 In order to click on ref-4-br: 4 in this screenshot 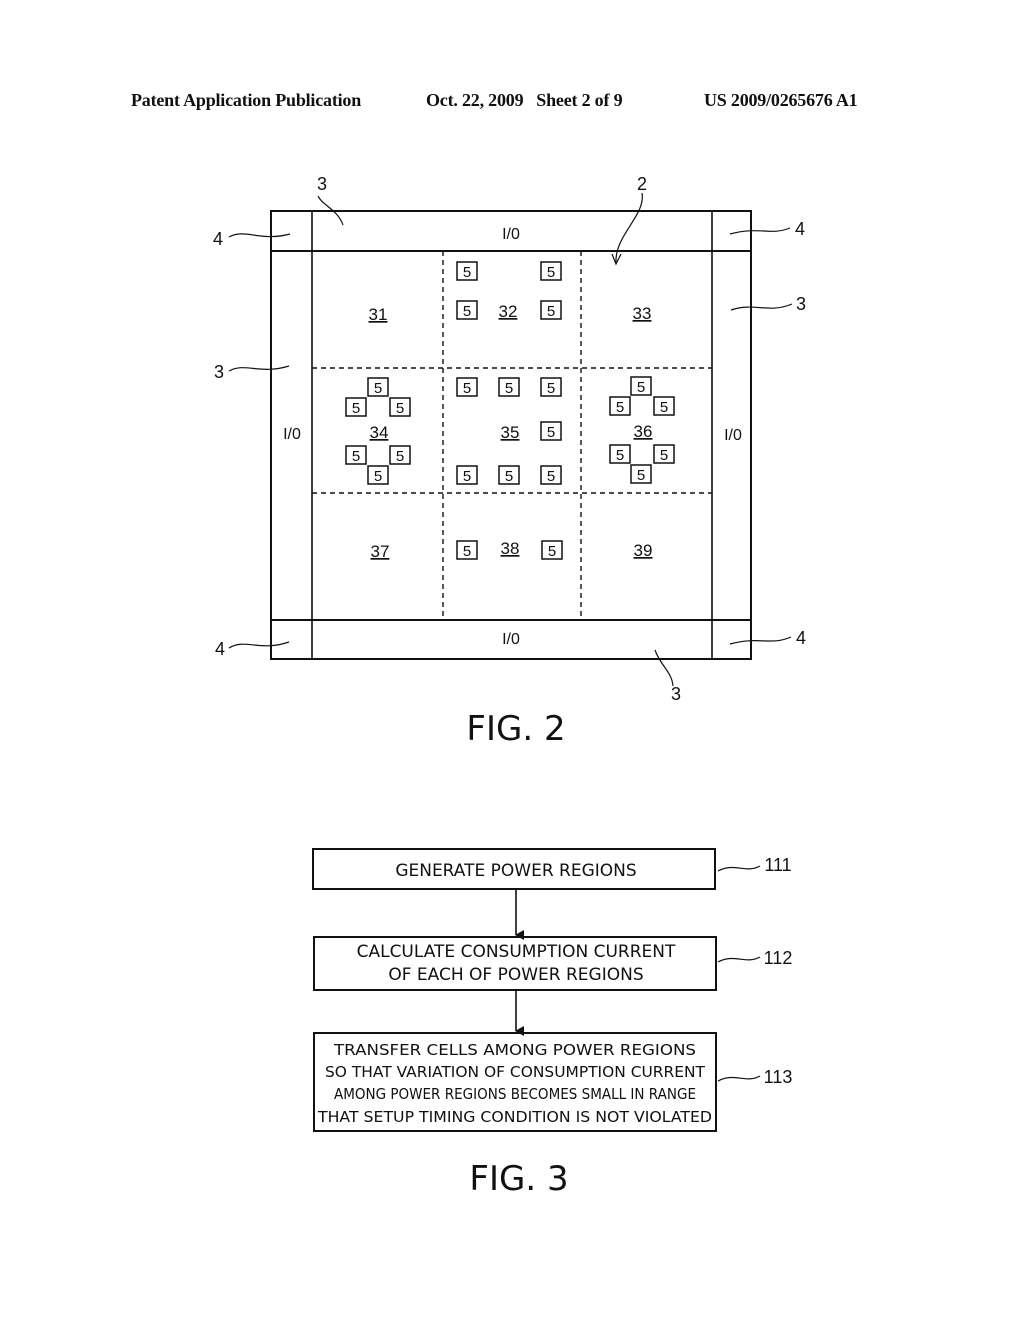, I will do `click(801, 638)`.